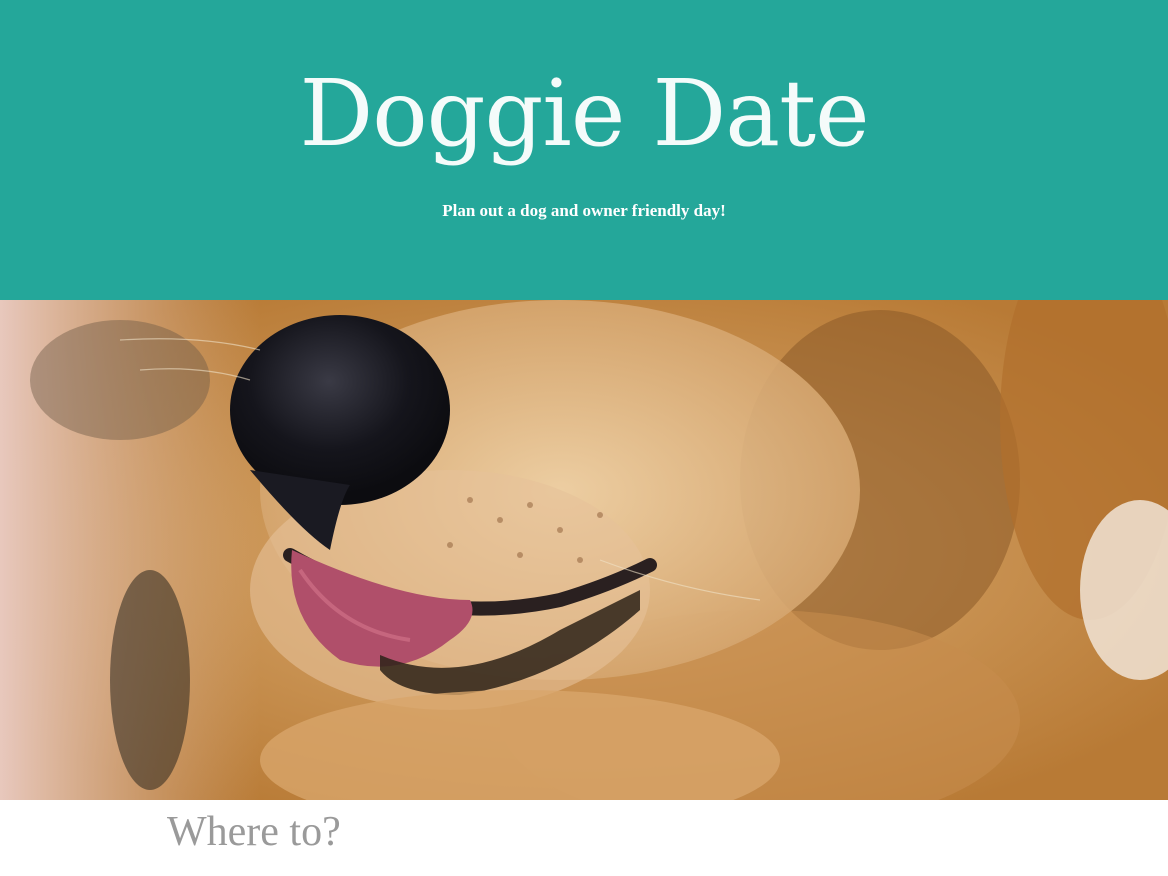  Describe the element at coordinates (584, 210) in the screenshot. I see `site-tagline: Plan out a dog and owner friendly day!` at that location.